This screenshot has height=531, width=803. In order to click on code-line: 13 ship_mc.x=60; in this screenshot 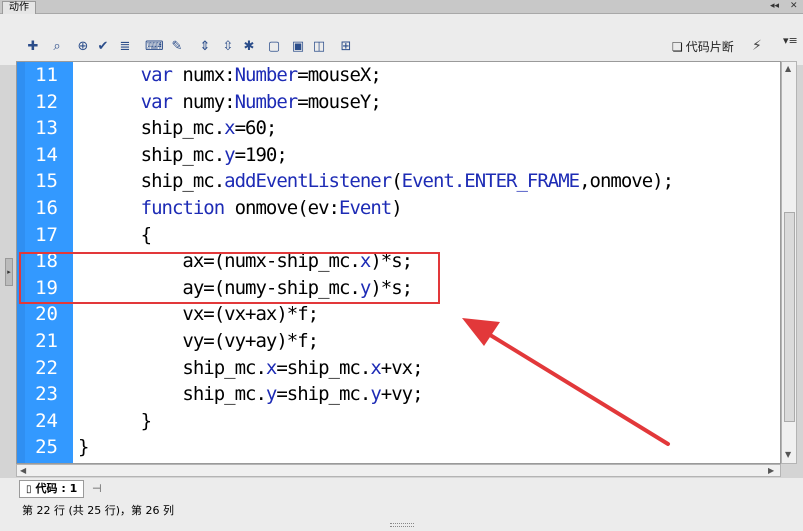, I will do `click(398, 128)`.